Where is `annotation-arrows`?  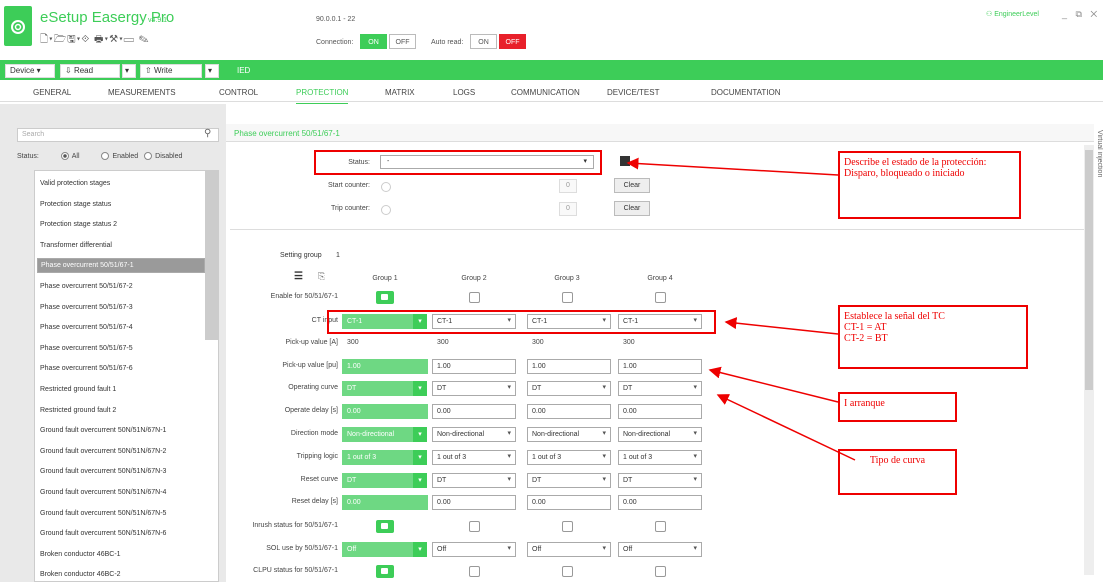 annotation-arrows is located at coordinates (741, 309).